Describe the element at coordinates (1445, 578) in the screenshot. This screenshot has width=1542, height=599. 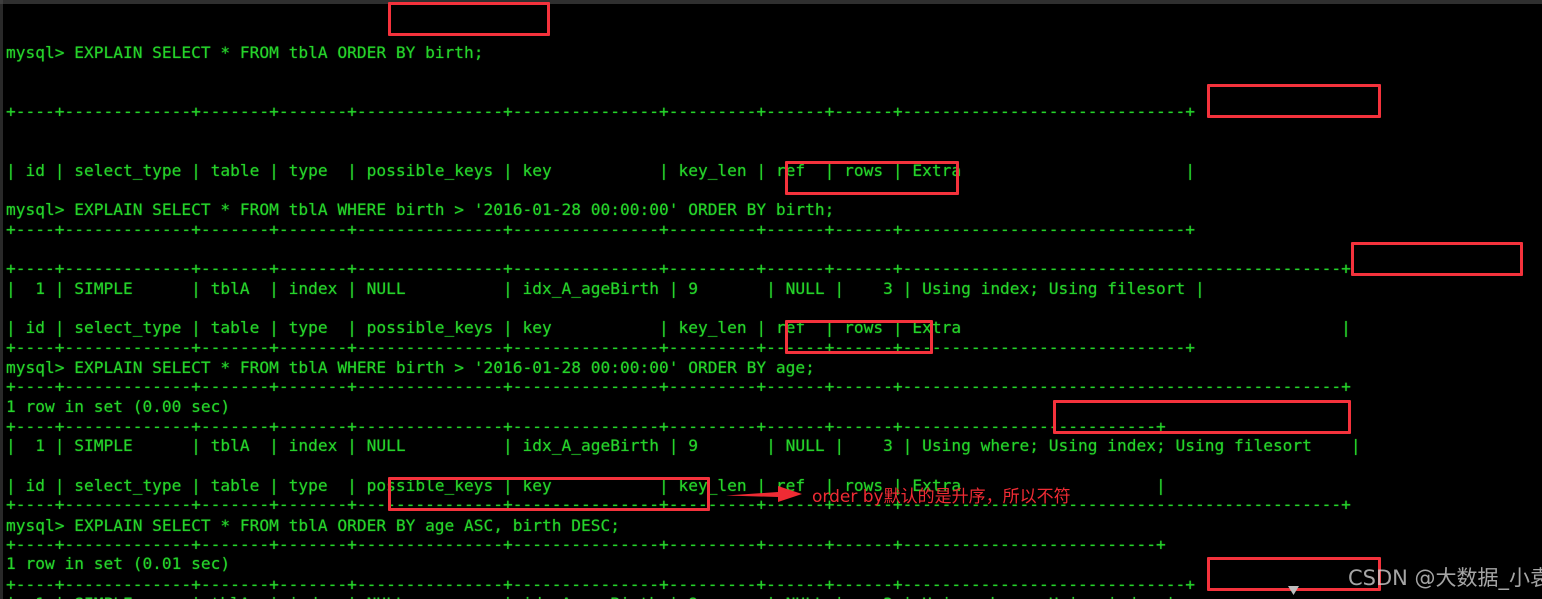
I see `csdn-watermark: CSDN @大数据_小袁` at that location.